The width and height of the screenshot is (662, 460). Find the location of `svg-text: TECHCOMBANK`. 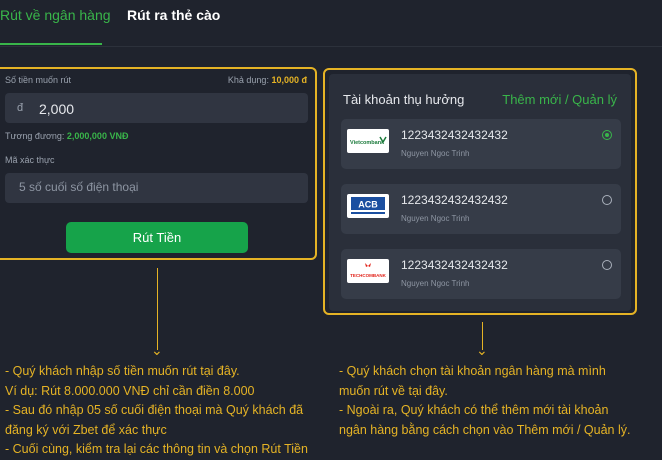

svg-text: TECHCOMBANK is located at coordinates (368, 275).